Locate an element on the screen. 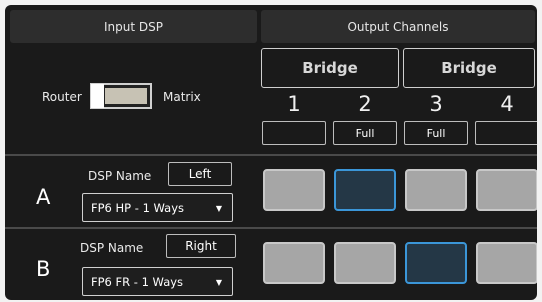  channel-number-2: 2 is located at coordinates (365, 104).